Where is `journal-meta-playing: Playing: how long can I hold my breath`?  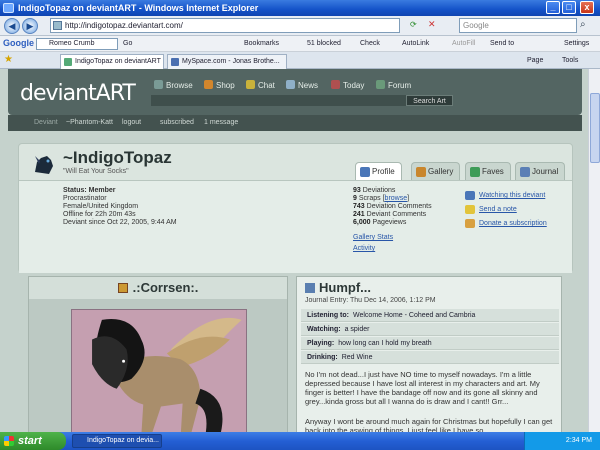 journal-meta-playing: Playing: how long can I hold my breath is located at coordinates (430, 343).